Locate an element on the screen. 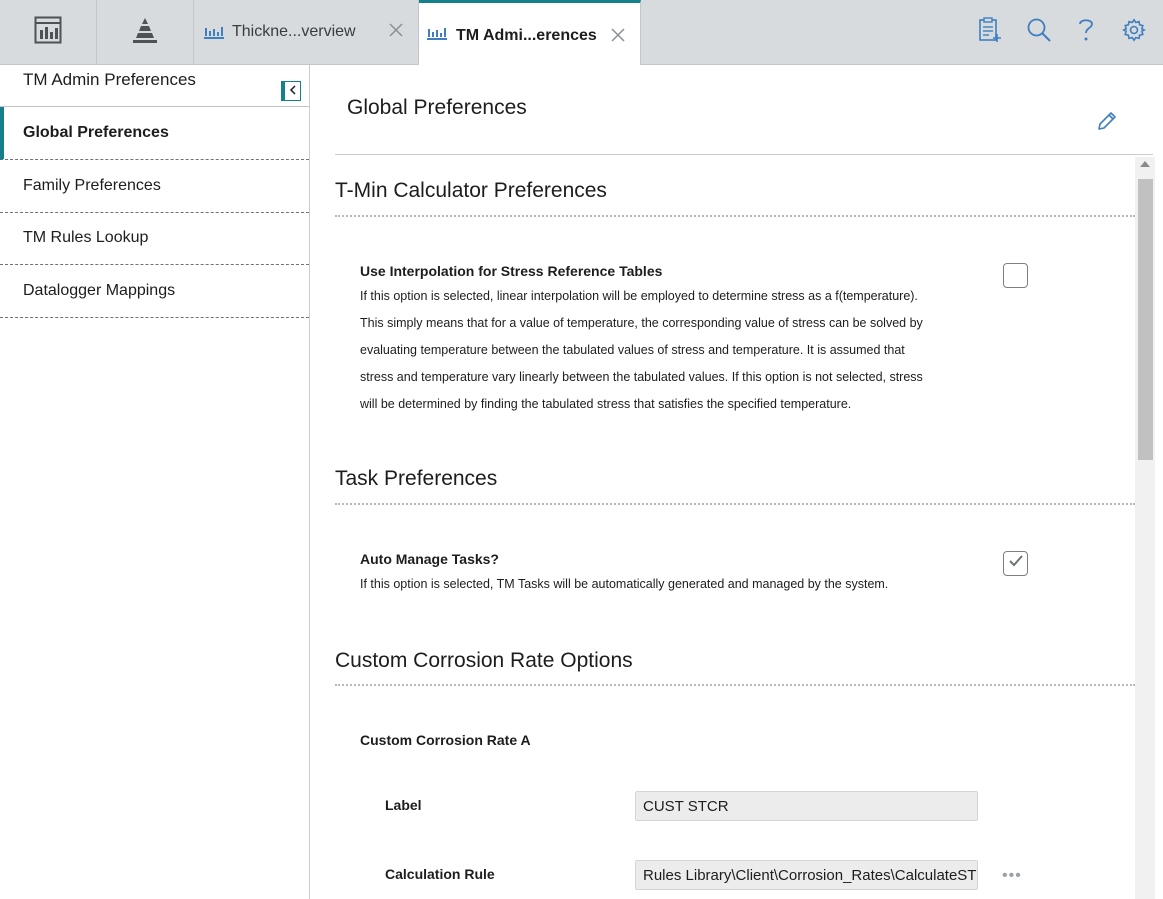 The width and height of the screenshot is (1163, 899). tab-label: Thickne...verview is located at coordinates (294, 31).